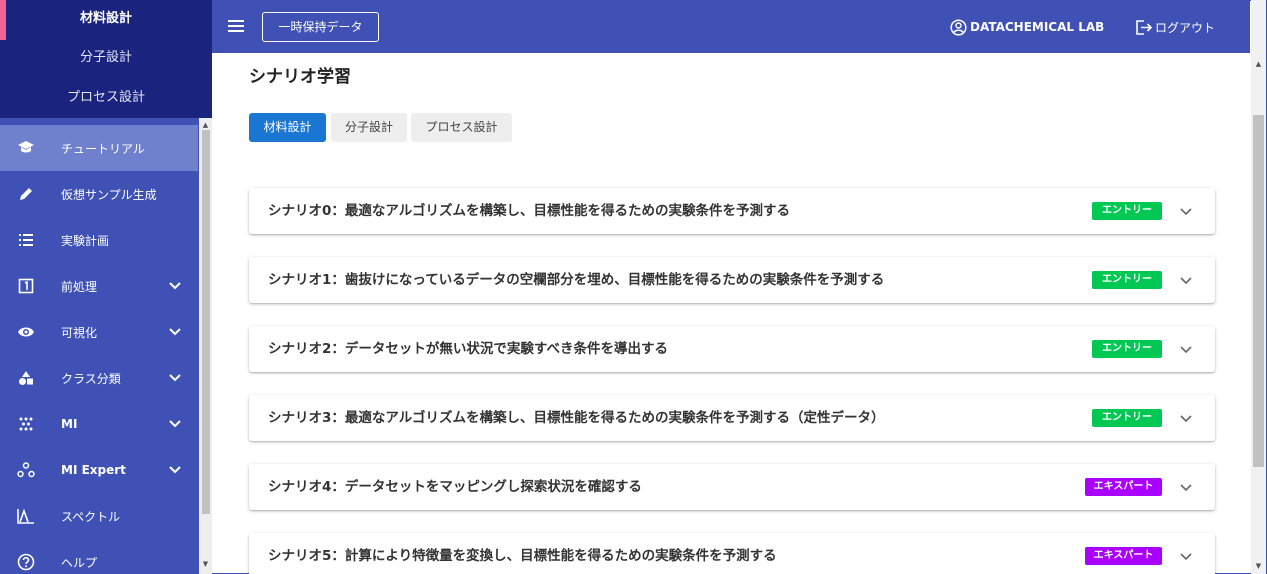 Image resolution: width=1267 pixels, height=574 pixels. Describe the element at coordinates (732, 349) in the screenshot. I see `scenario-card: シナリオ2：データセットが無い状況で実験すべき条件を導出する エントリー` at that location.